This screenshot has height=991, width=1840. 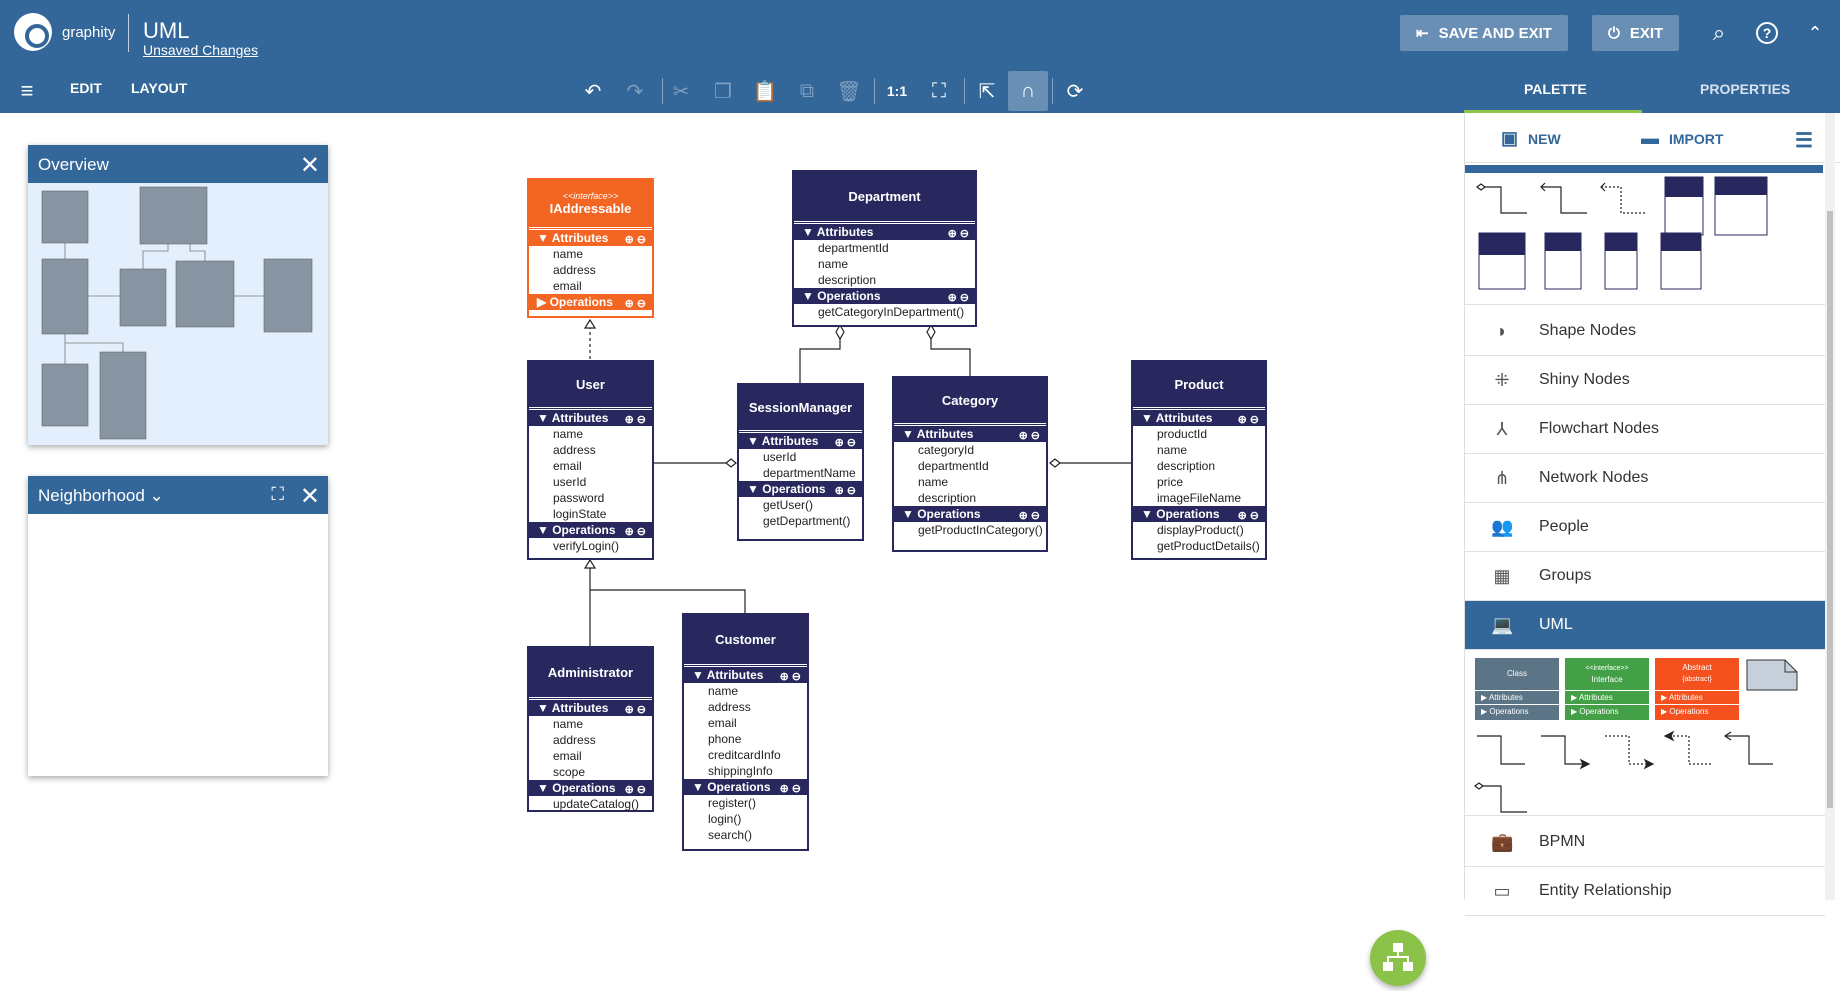 I want to click on collapse-icon: ⌃, so click(x=1815, y=33).